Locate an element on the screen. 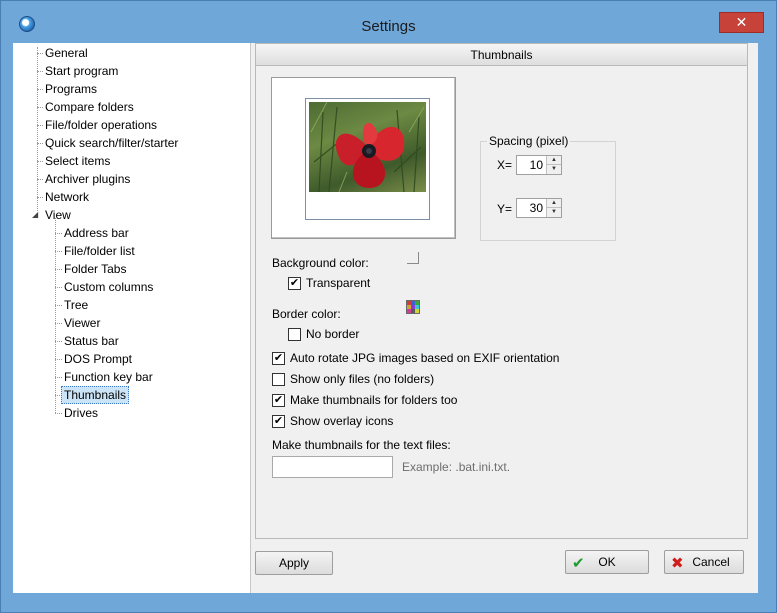 The width and height of the screenshot is (777, 613). spacing-group: Spacing (pixel) X= 10 ▲ ▼ Y= 30 ▲ ▼ is located at coordinates (548, 187).